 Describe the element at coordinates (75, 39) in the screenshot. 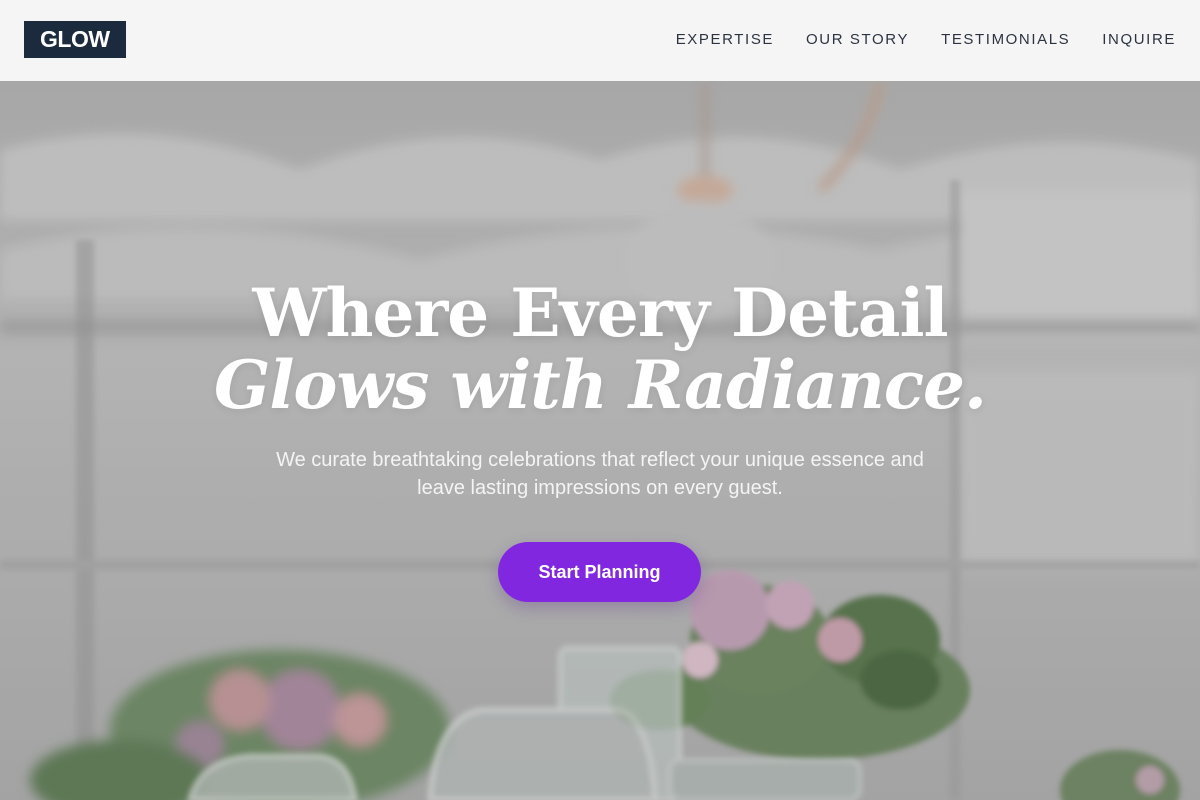

I see `logo: GLOW` at that location.